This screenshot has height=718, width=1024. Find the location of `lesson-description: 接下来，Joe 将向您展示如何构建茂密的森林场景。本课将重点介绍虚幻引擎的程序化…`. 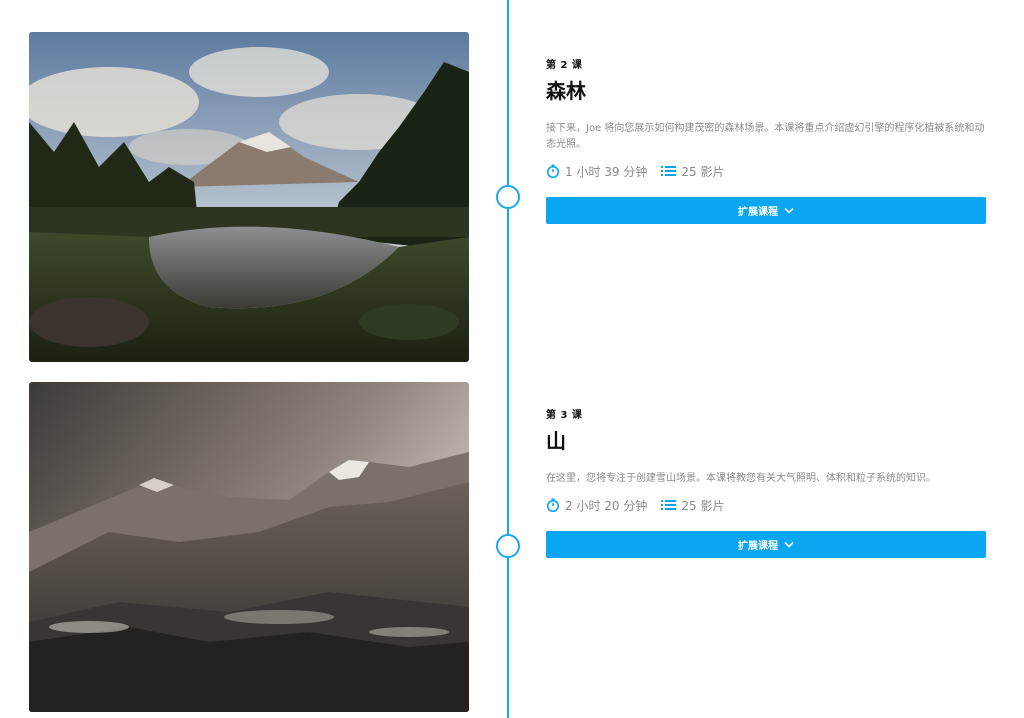

lesson-description: 接下来，Joe 将向您展示如何构建茂密的森林场景。本课将重点介绍虚幻引擎的程序化… is located at coordinates (765, 136).